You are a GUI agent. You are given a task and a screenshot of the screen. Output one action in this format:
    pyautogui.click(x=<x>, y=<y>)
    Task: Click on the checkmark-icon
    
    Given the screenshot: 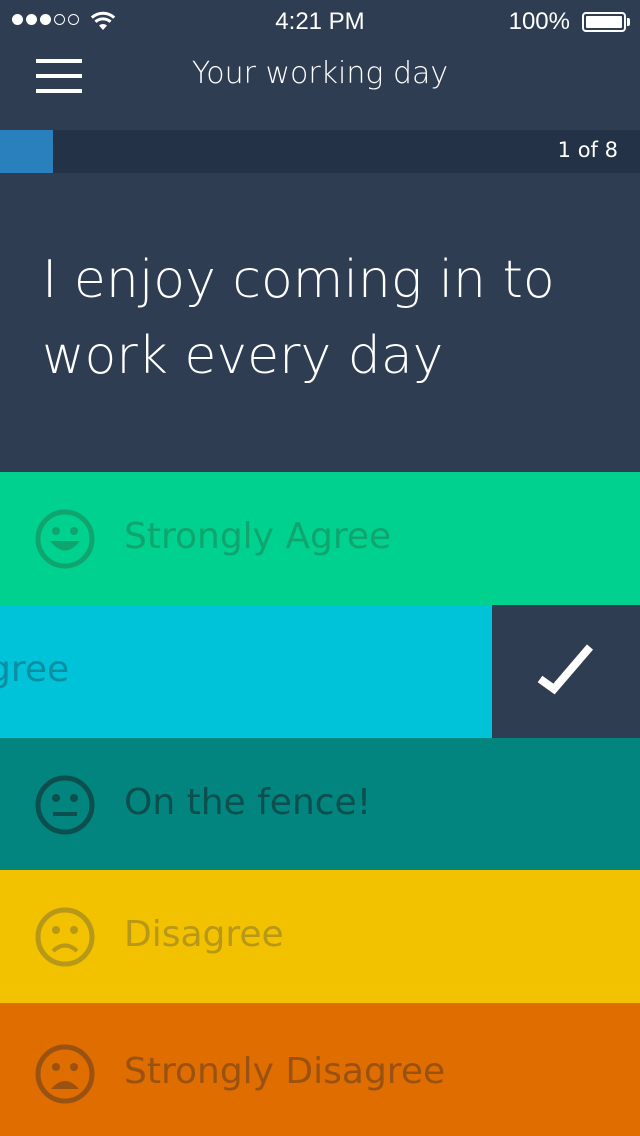 What is the action you would take?
    pyautogui.click(x=565, y=669)
    